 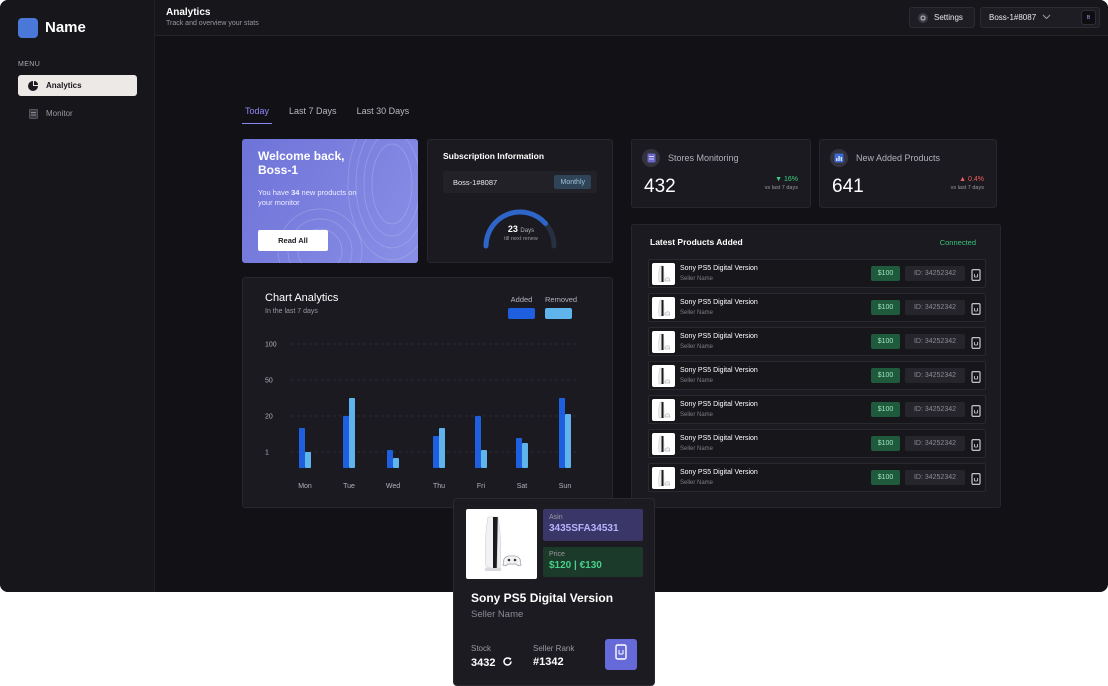 I want to click on user-dropdown: Boss-1#8087 B, so click(x=1040, y=17).